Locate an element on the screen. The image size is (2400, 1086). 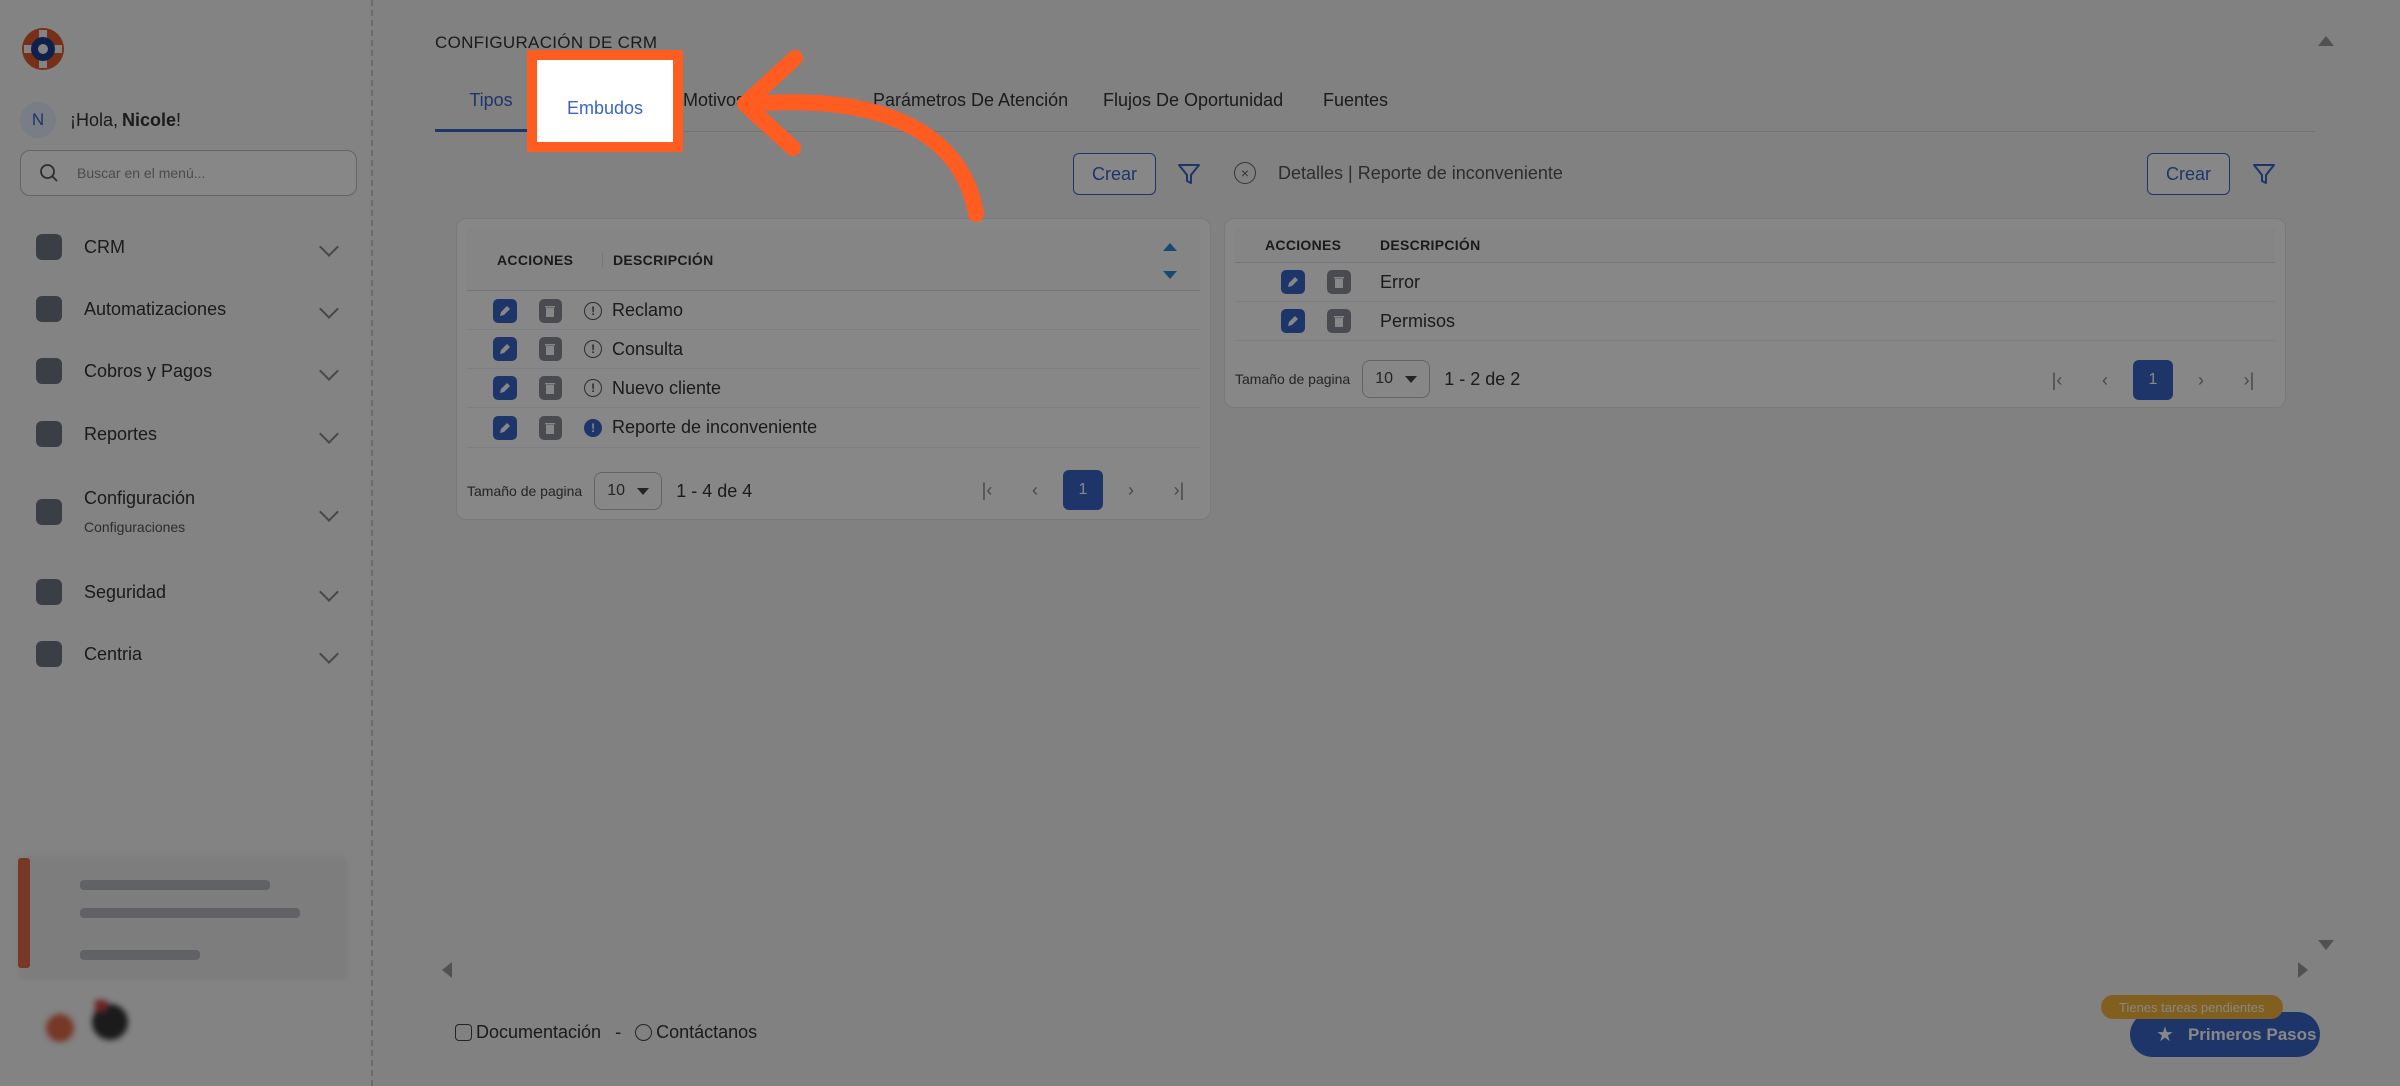
sidebar-item-label: Cobros y Pagos is located at coordinates (148, 370).